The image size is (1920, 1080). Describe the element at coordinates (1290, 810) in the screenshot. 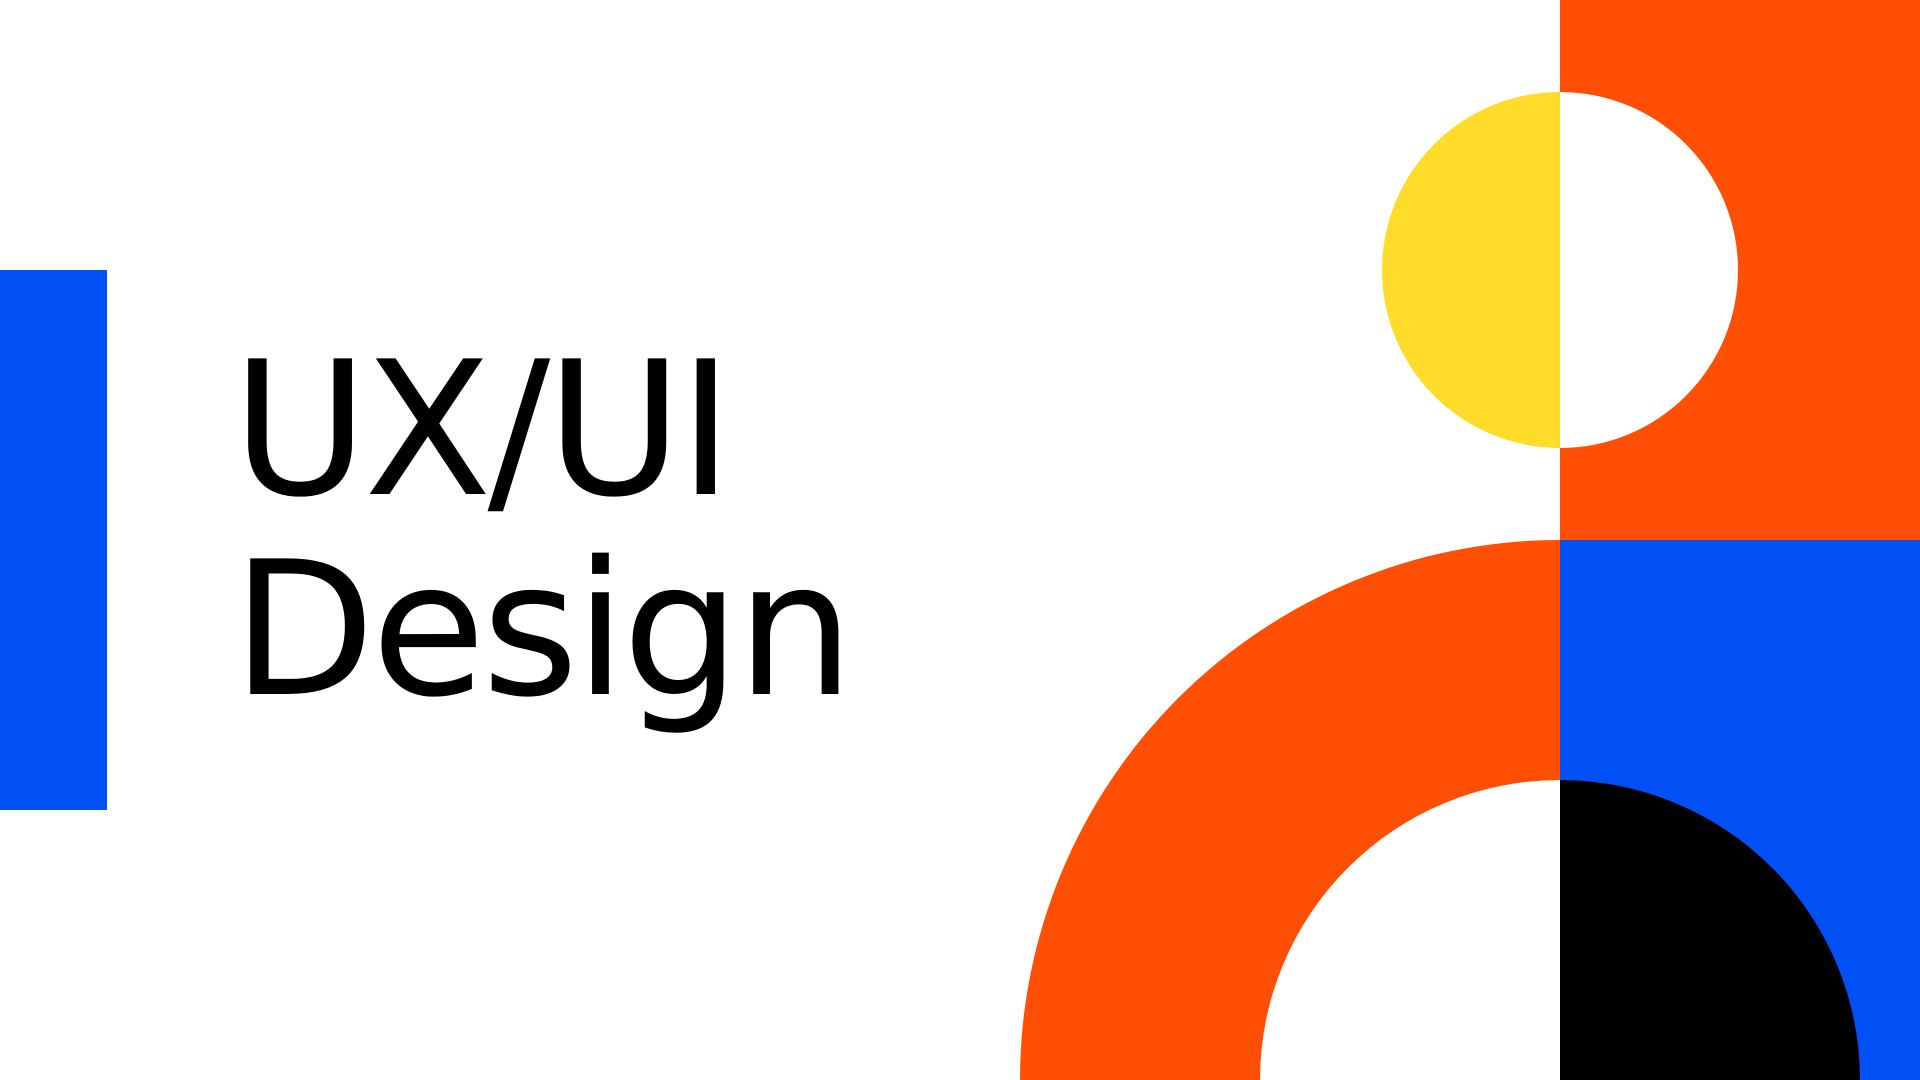

I see `orange-quarter-arc` at that location.